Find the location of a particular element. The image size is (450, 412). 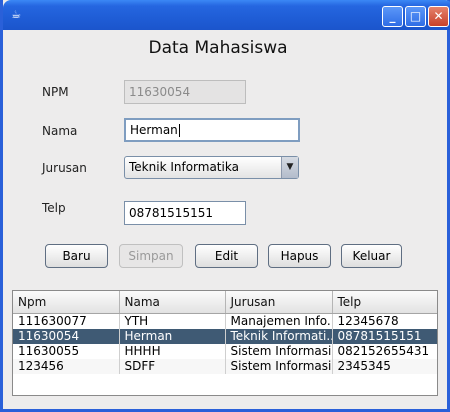

close-button: ✕ is located at coordinates (438, 16).